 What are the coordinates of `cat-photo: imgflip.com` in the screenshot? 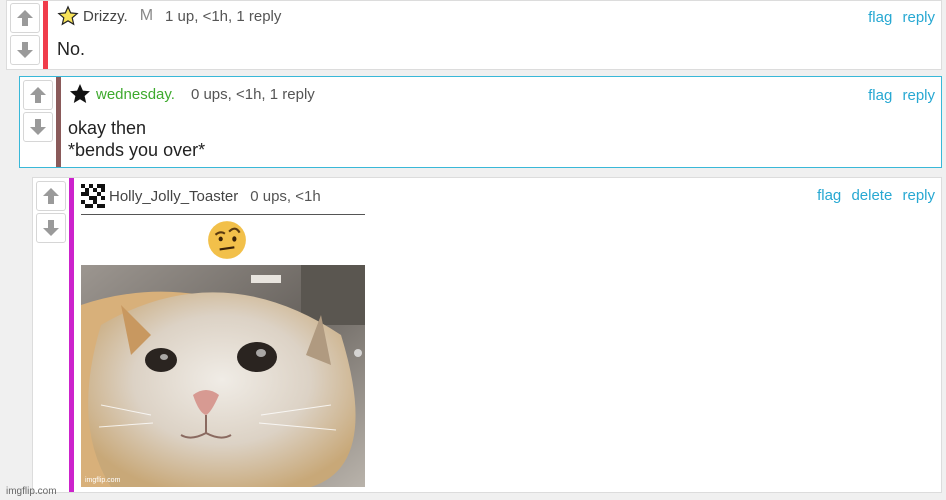 It's located at (223, 376).